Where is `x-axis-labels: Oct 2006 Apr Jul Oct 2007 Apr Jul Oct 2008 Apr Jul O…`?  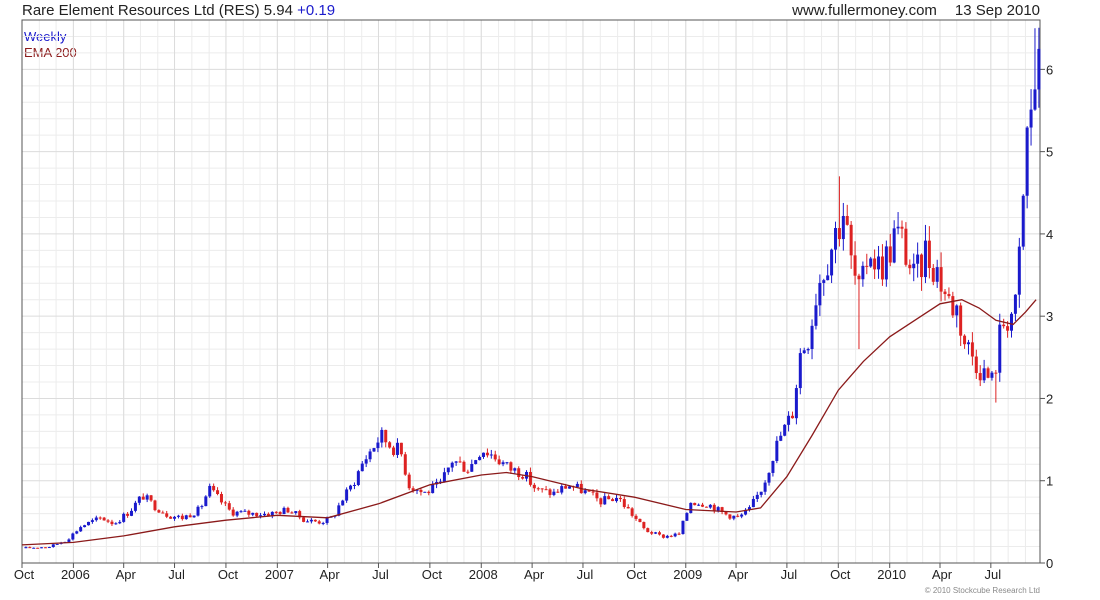 x-axis-labels: Oct 2006 Apr Jul Oct 2007 Apr Jul Oct 2008 Apr Jul O… is located at coordinates (507, 574).